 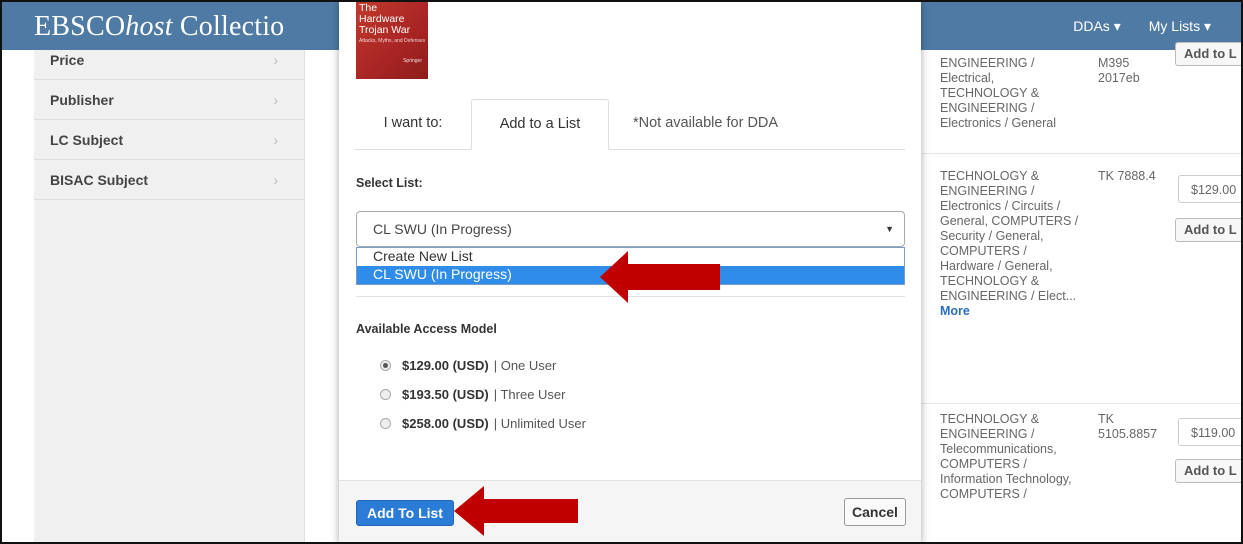 I want to click on price-field: $119.00, so click(x=1209, y=432).